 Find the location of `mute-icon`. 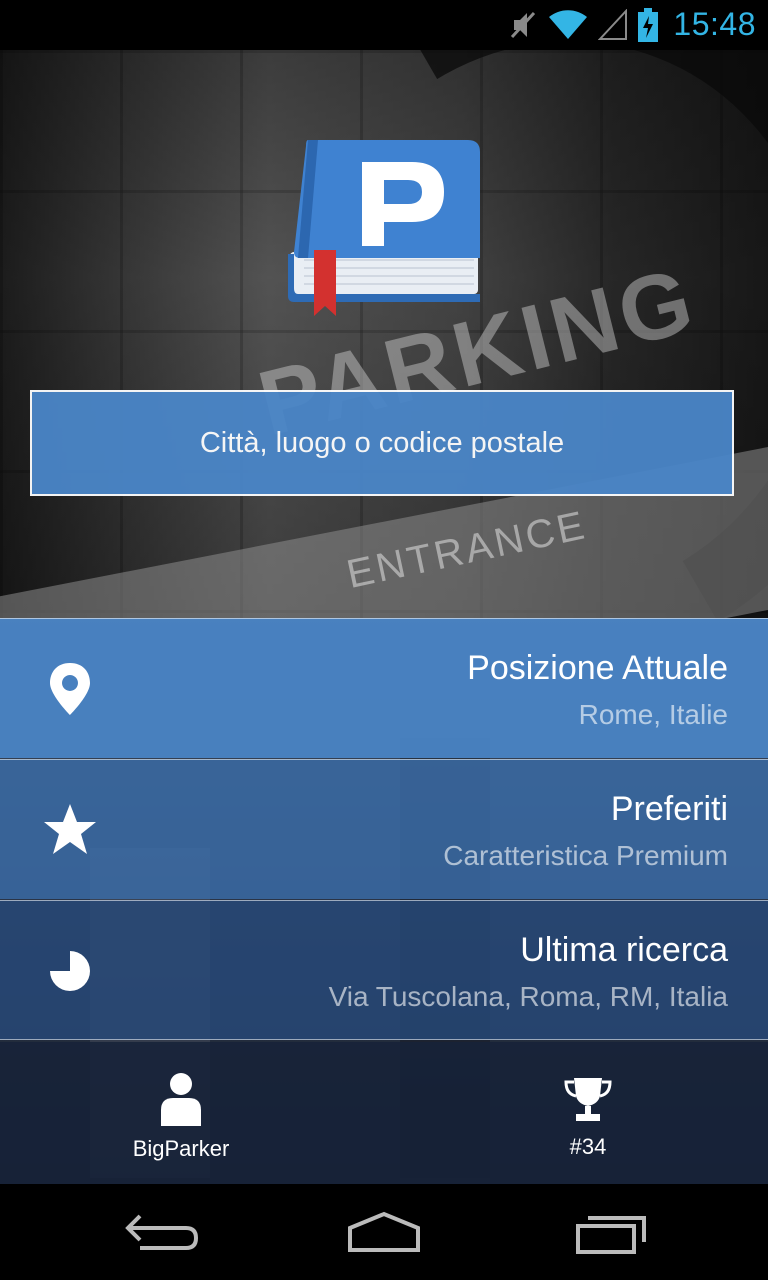

mute-icon is located at coordinates (523, 25).